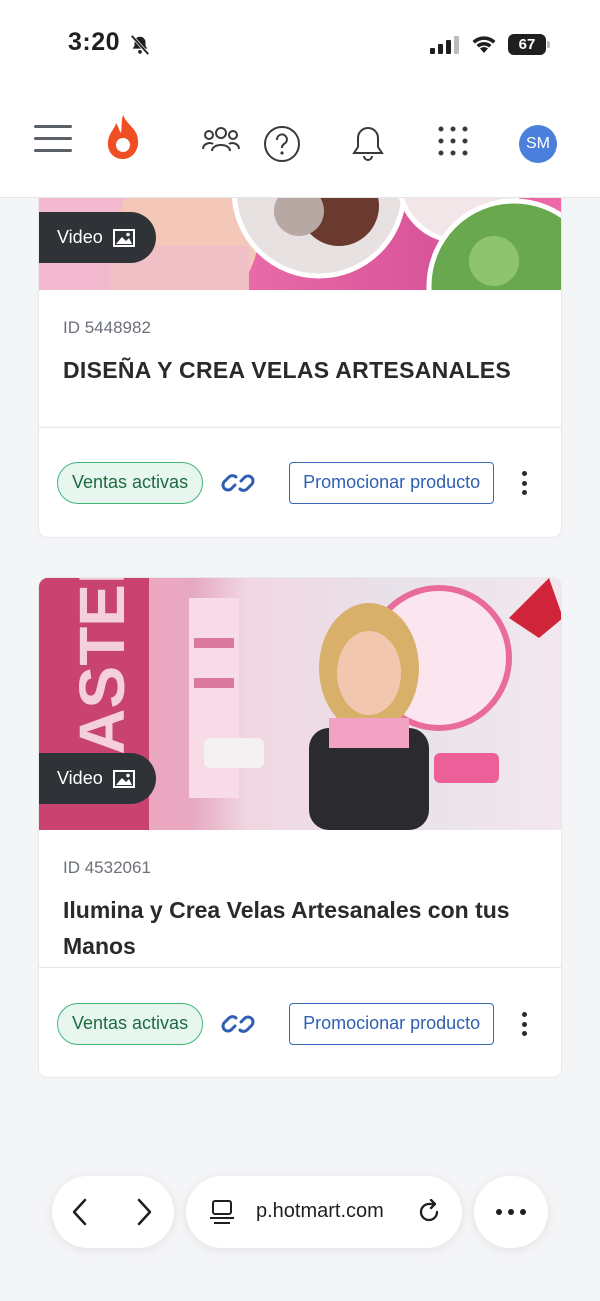 The width and height of the screenshot is (600, 1301). Describe the element at coordinates (53, 139) in the screenshot. I see `menu-icon` at that location.